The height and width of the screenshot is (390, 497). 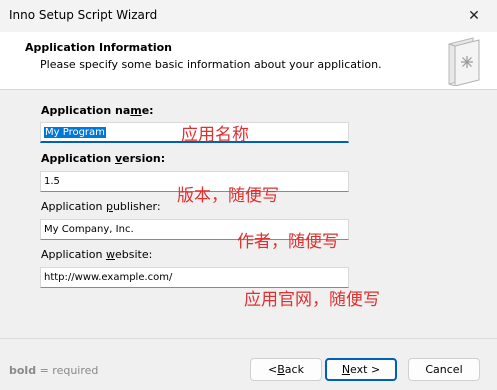 I want to click on app-website-value: http://www.example.com/, so click(x=108, y=277).